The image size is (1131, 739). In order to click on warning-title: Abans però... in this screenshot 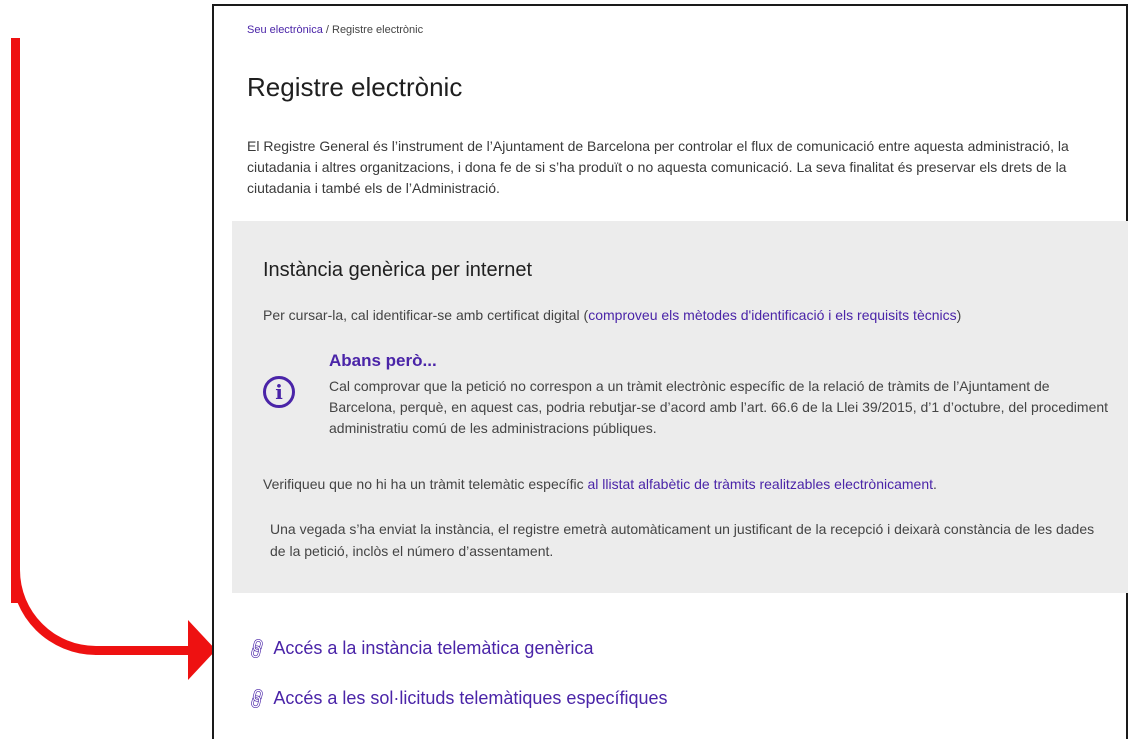, I will do `click(383, 360)`.